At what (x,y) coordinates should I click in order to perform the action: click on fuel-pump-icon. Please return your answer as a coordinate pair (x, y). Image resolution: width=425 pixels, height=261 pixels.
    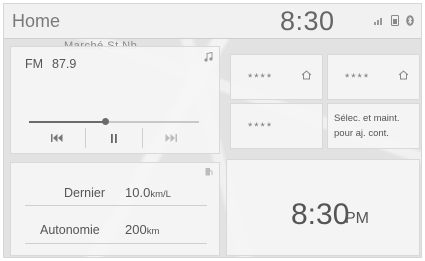
    Looking at the image, I should click on (209, 172).